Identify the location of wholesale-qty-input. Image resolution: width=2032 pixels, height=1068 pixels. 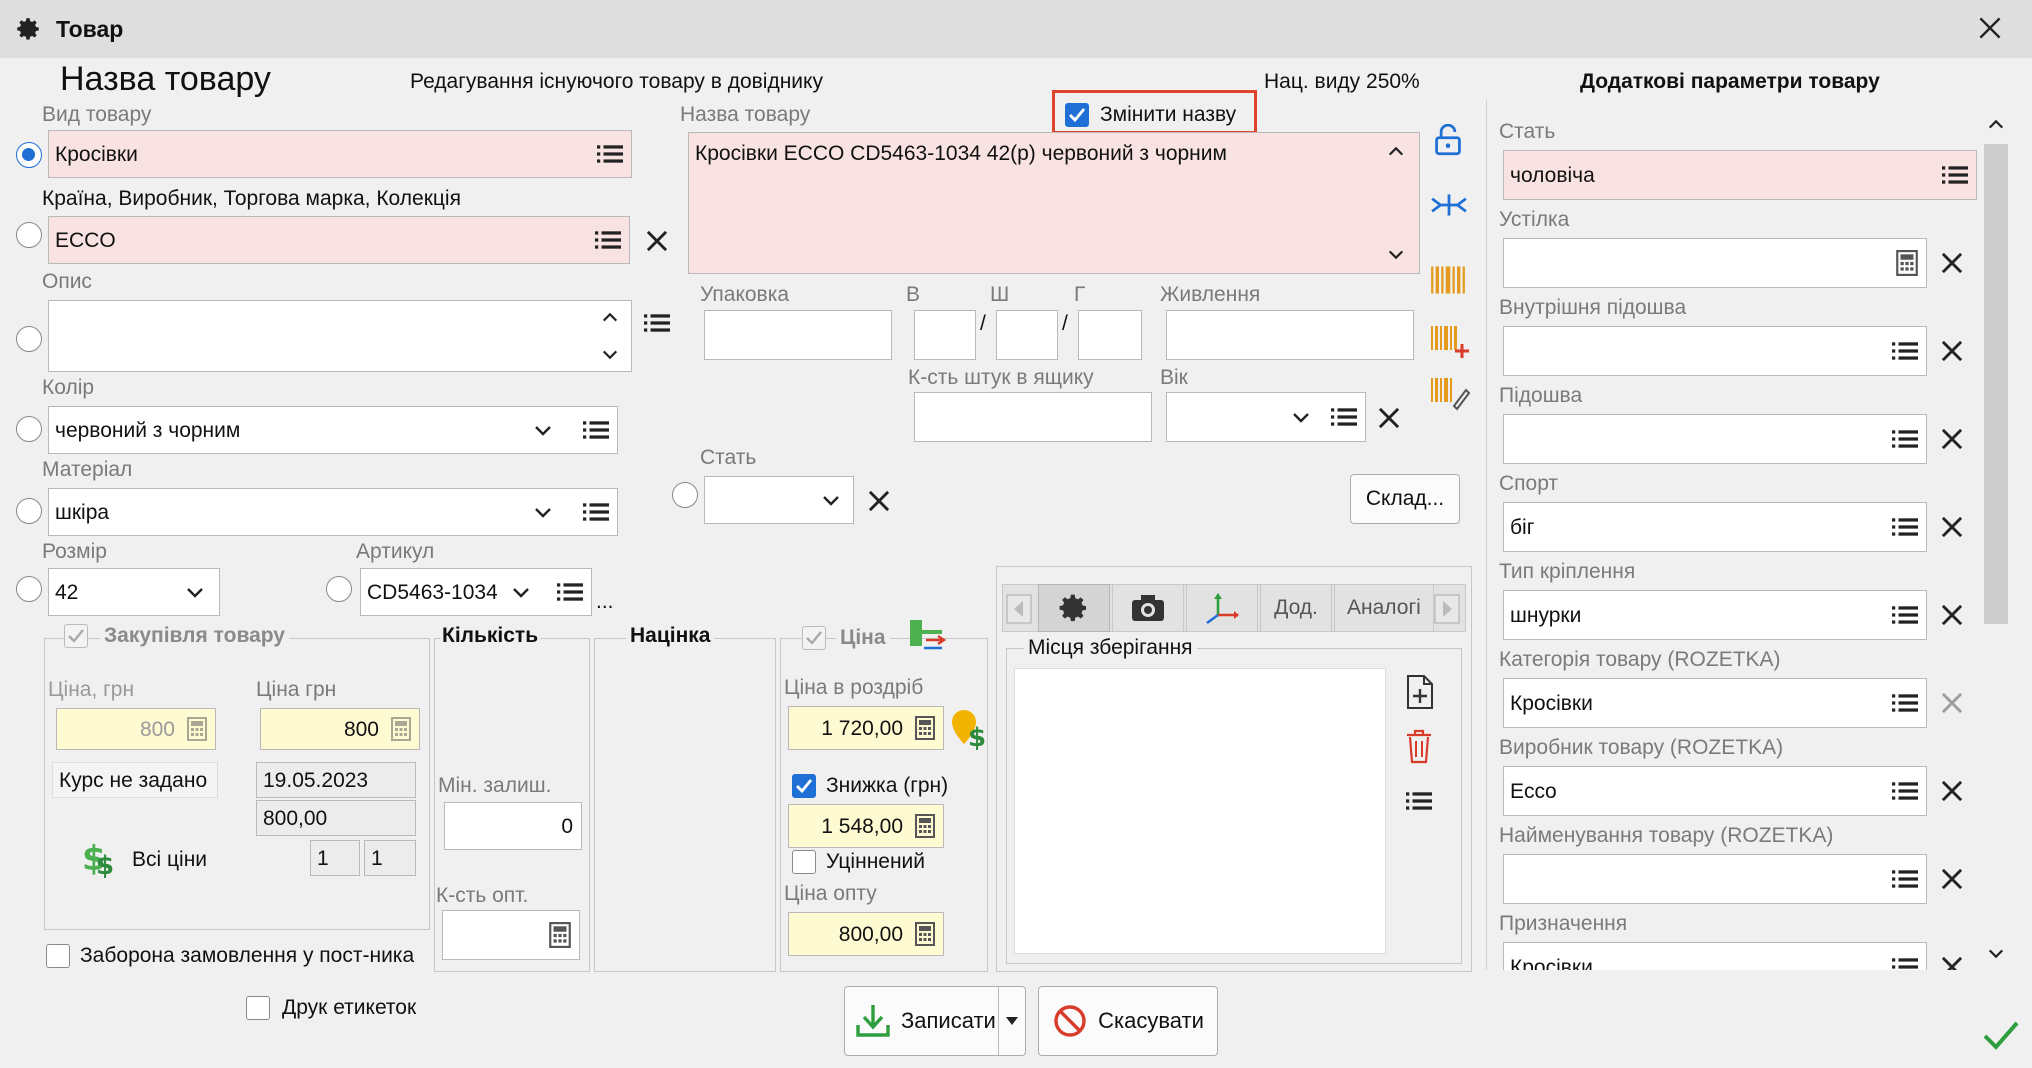
(511, 935).